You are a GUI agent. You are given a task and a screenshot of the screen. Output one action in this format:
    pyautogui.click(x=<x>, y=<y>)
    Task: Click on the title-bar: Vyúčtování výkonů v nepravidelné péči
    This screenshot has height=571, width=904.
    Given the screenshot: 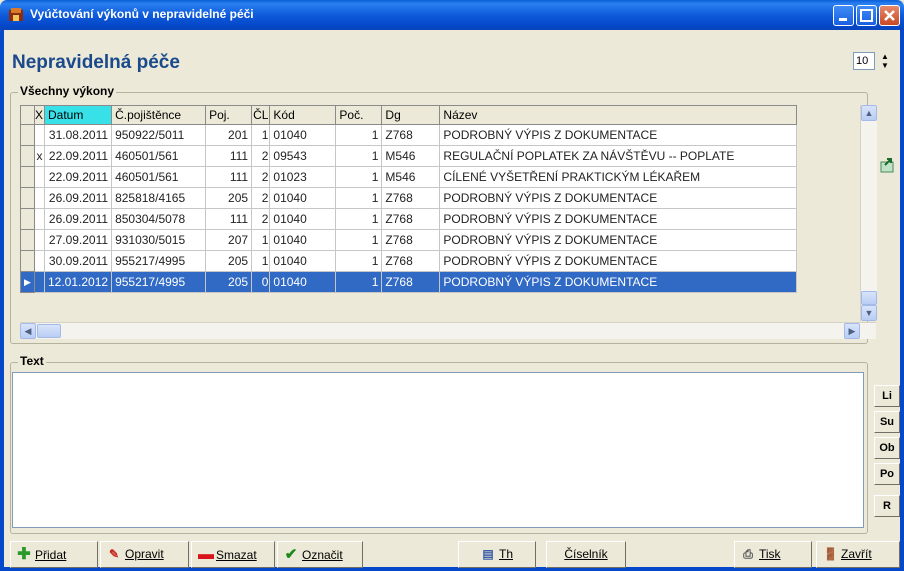 What is the action you would take?
    pyautogui.click(x=452, y=15)
    